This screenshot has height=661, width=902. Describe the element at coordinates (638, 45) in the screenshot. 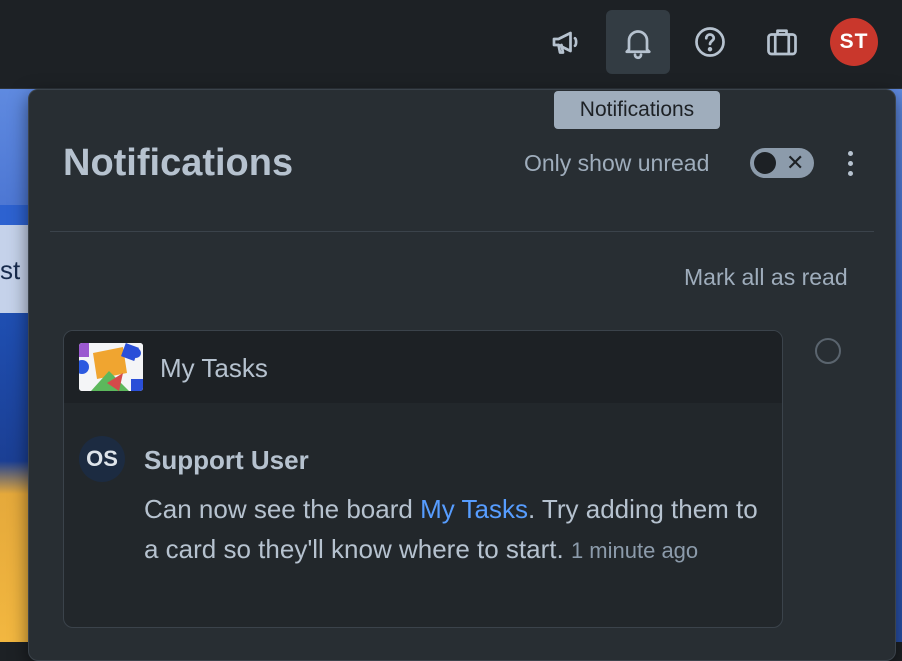

I see `bell-icon` at that location.